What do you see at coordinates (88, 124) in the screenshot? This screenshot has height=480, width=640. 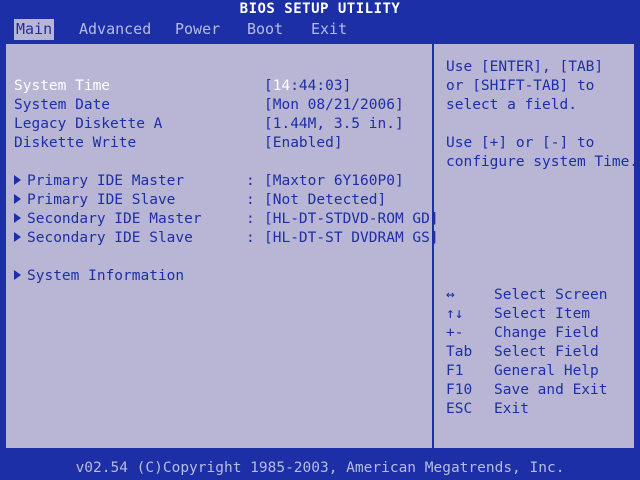 I see `setting-label-legacy-diskette: Legacy Diskette A` at bounding box center [88, 124].